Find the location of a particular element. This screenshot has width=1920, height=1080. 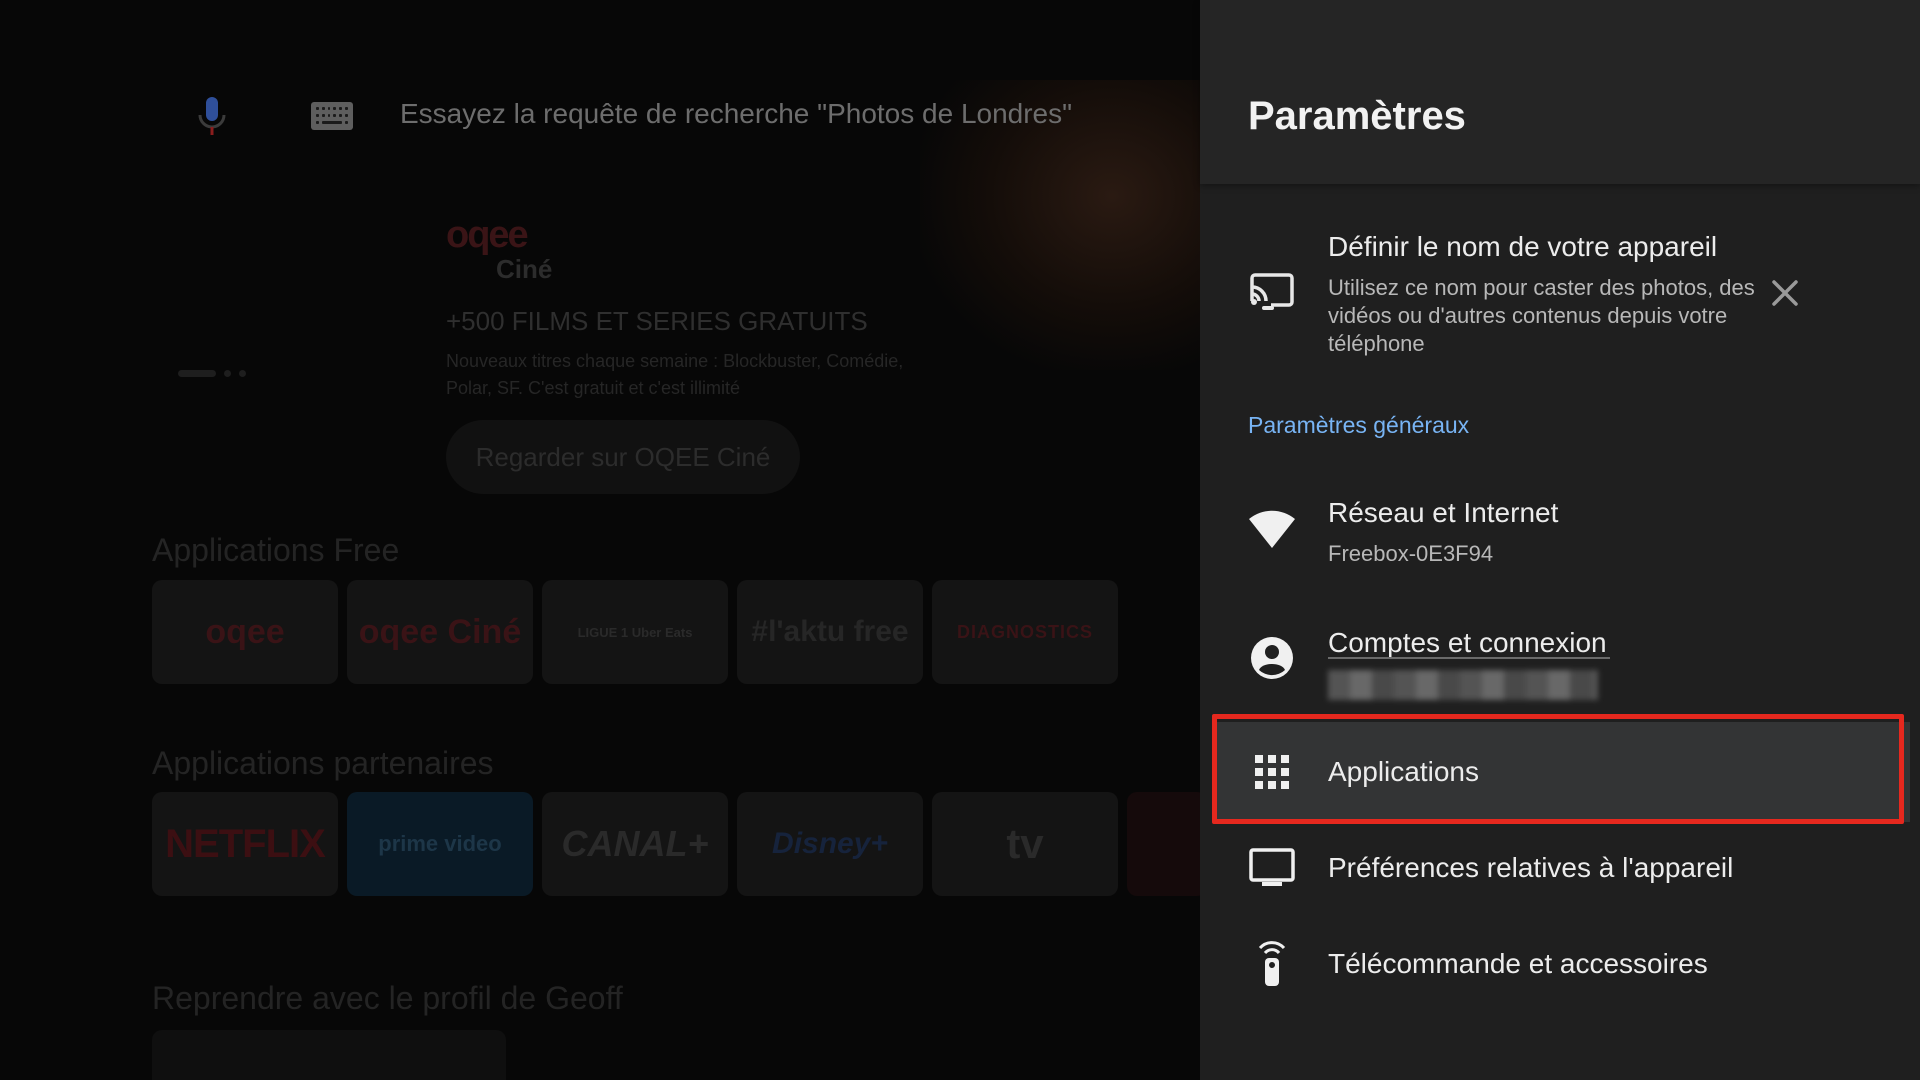

app-tile-diagnostics: DIAGNOSTICS is located at coordinates (1025, 632).